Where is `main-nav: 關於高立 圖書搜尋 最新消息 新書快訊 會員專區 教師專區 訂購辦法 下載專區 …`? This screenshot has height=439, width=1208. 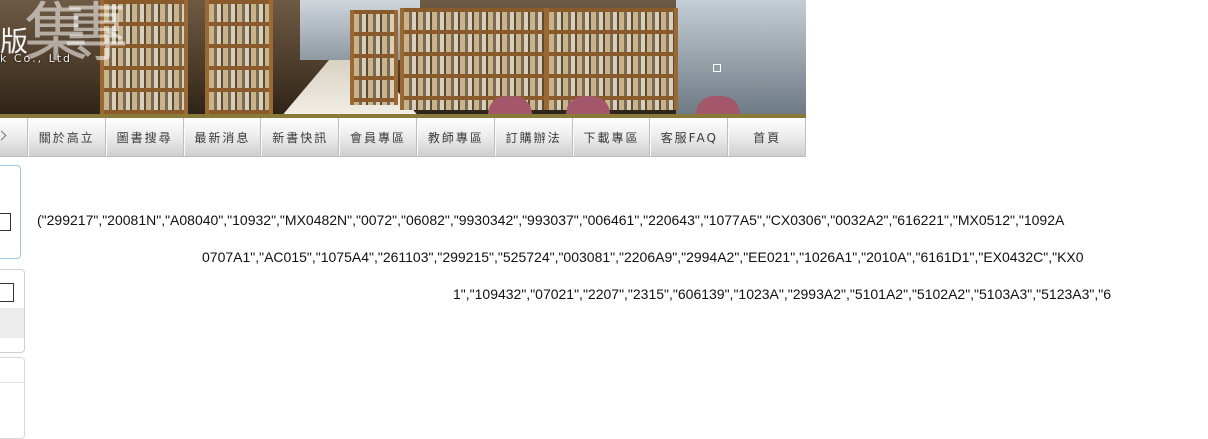
main-nav: 關於高立 圖書搜尋 最新消息 新書快訊 會員專區 教師專區 訂購辦法 下載專區 … is located at coordinates (403, 137).